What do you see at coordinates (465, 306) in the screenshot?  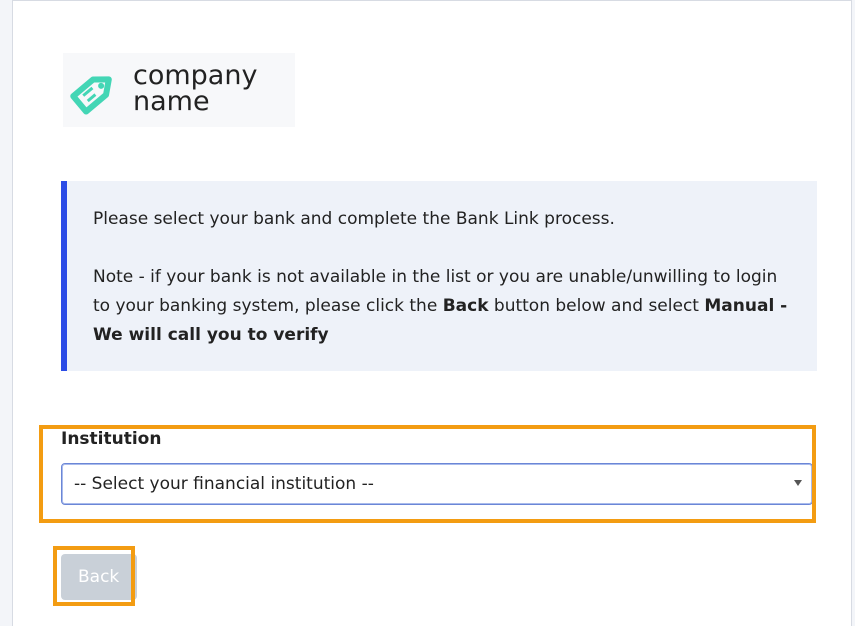 I see `note-bold-back: Back` at bounding box center [465, 306].